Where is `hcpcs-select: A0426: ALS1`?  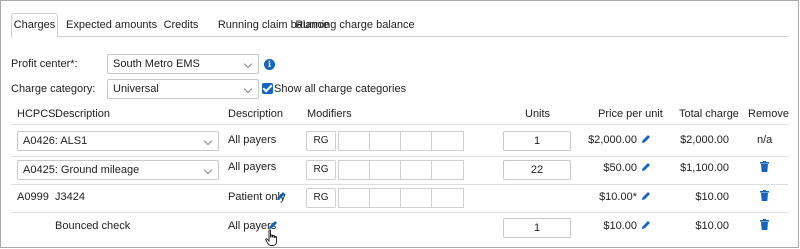
hcpcs-select: A0426: ALS1 is located at coordinates (118, 141).